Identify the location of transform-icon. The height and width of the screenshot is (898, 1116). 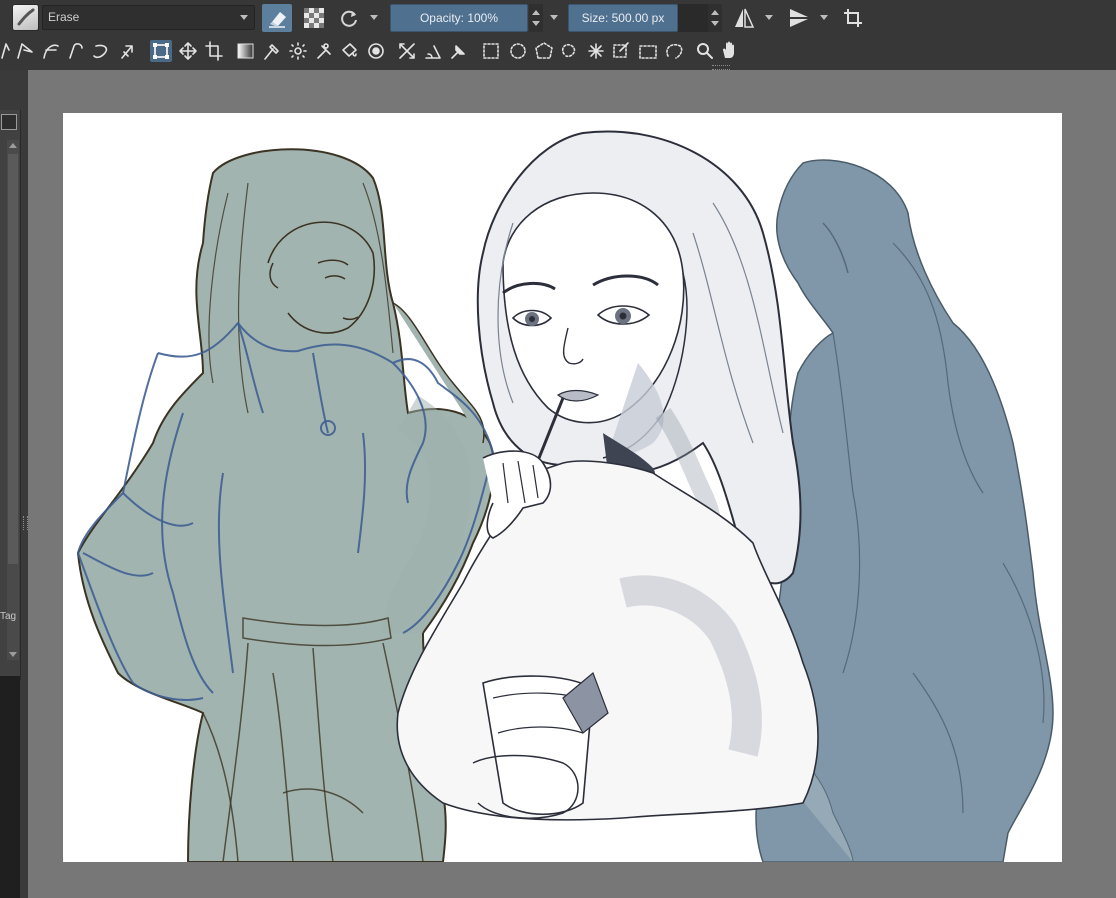
(161, 51).